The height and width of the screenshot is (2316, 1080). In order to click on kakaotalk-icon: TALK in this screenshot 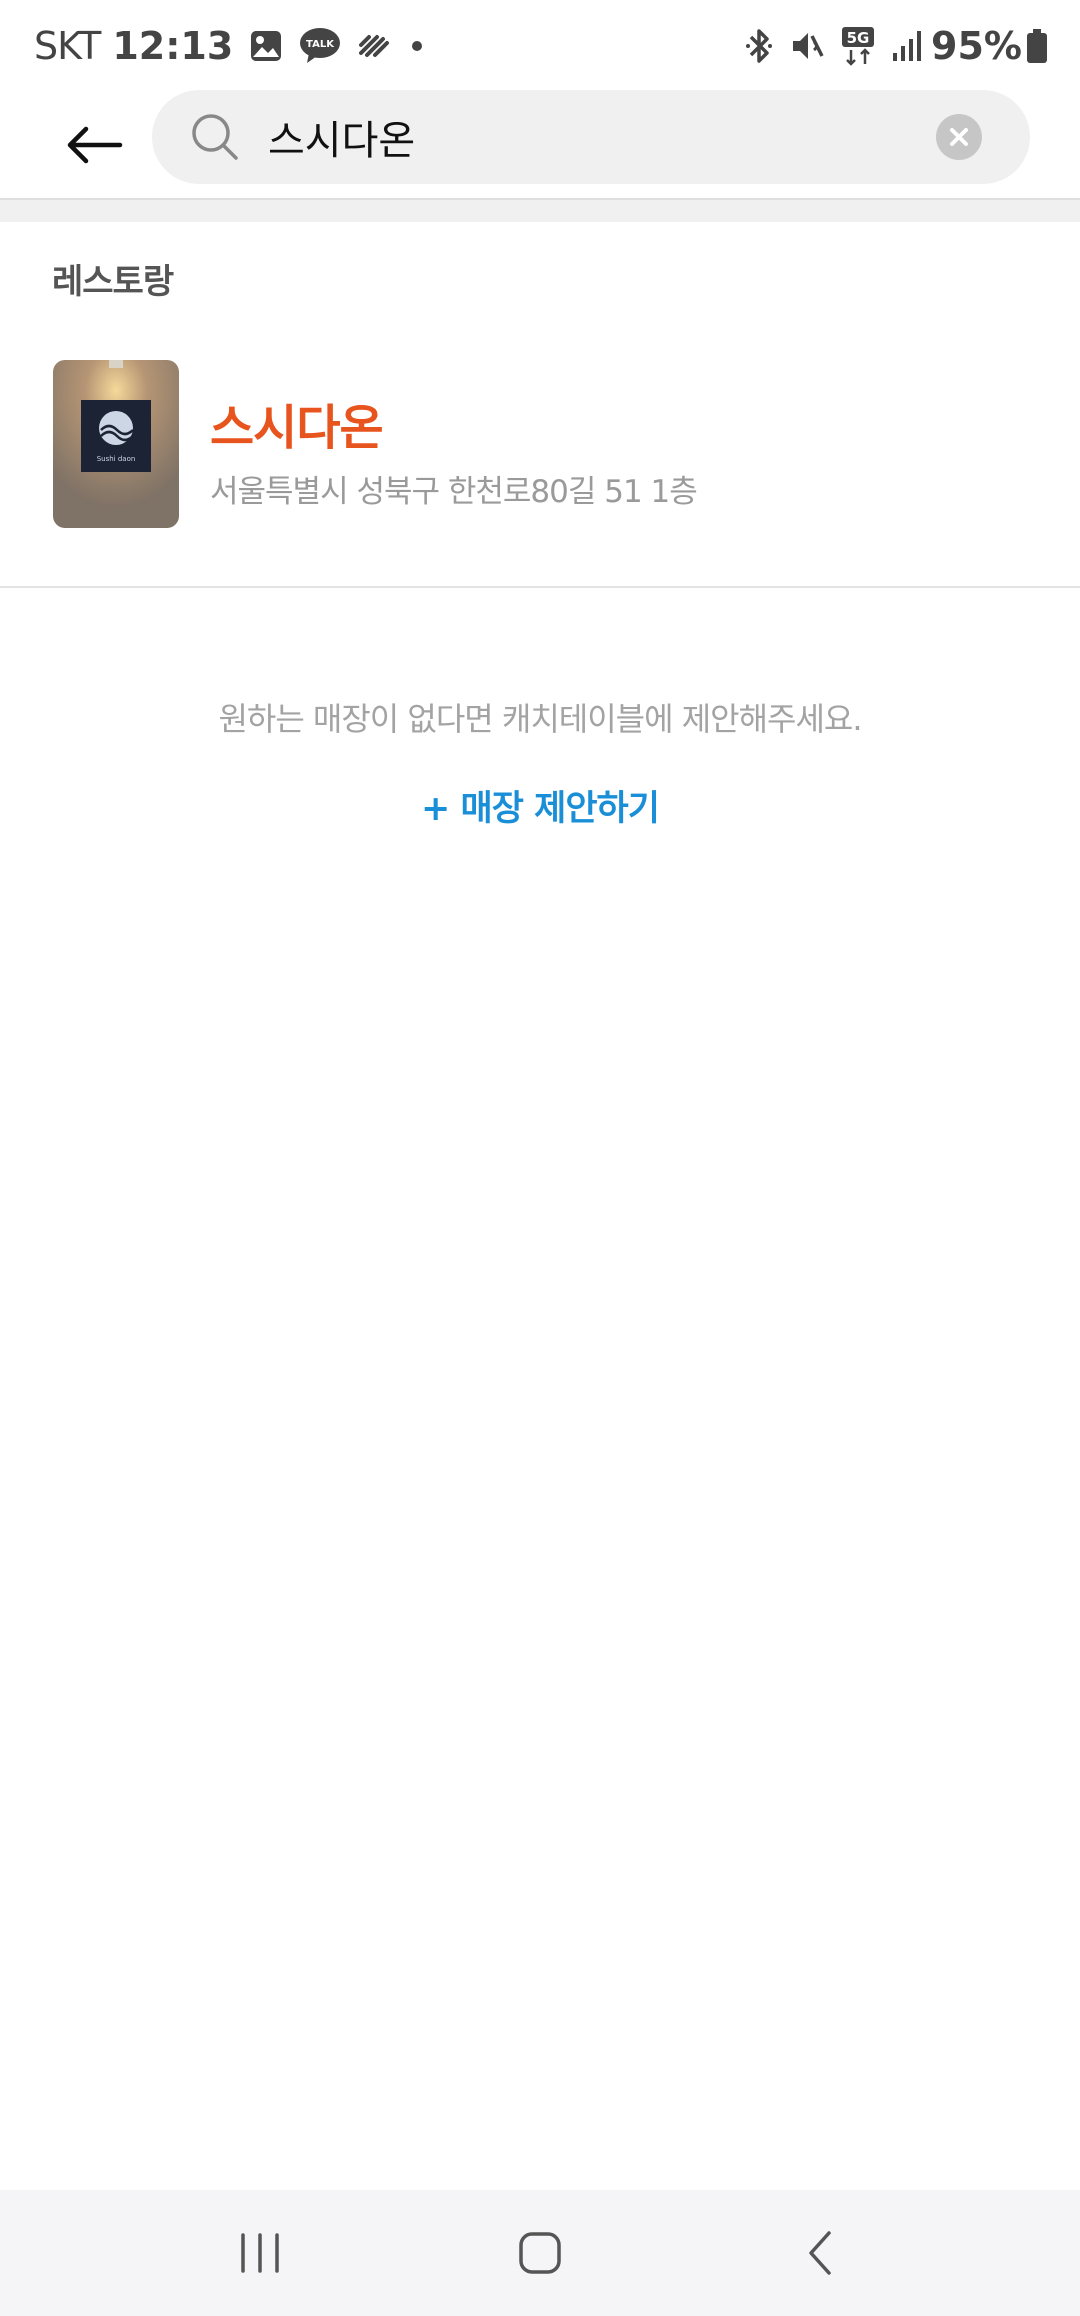, I will do `click(320, 46)`.